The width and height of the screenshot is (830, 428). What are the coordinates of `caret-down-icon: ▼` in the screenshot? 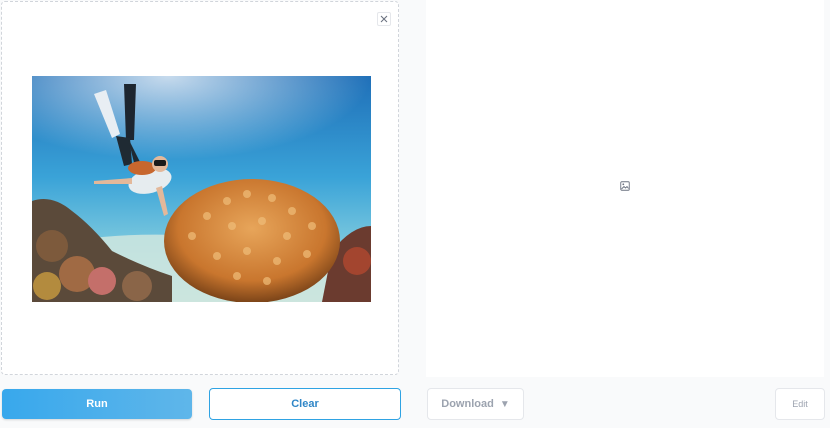 It's located at (504, 404).